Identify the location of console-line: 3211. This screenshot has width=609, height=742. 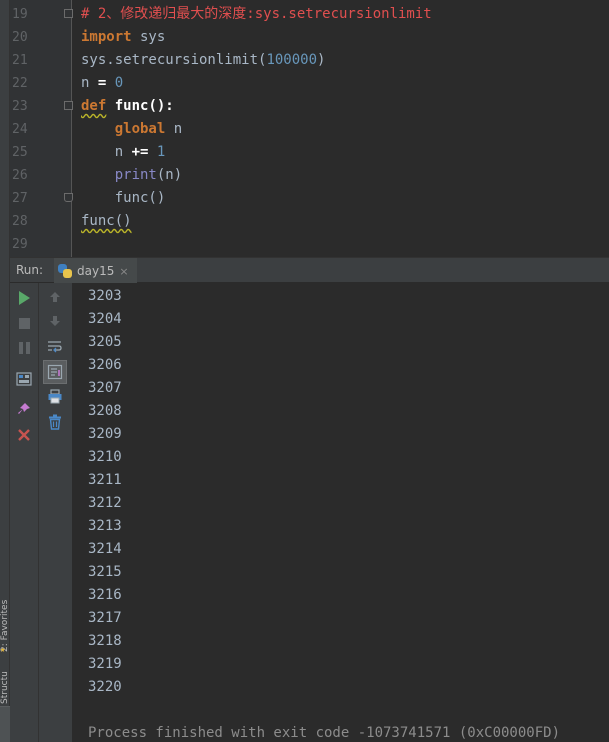
(105, 480).